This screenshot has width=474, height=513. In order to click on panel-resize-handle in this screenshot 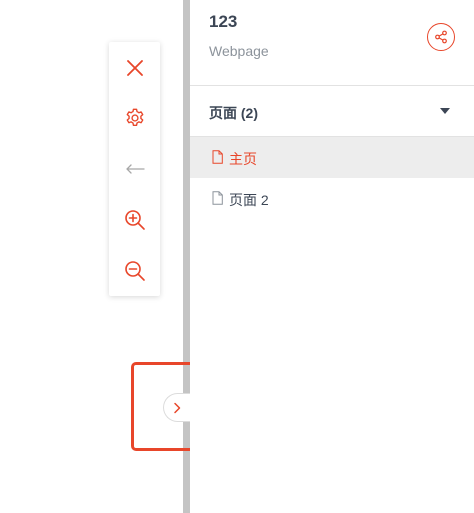, I will do `click(186, 256)`.